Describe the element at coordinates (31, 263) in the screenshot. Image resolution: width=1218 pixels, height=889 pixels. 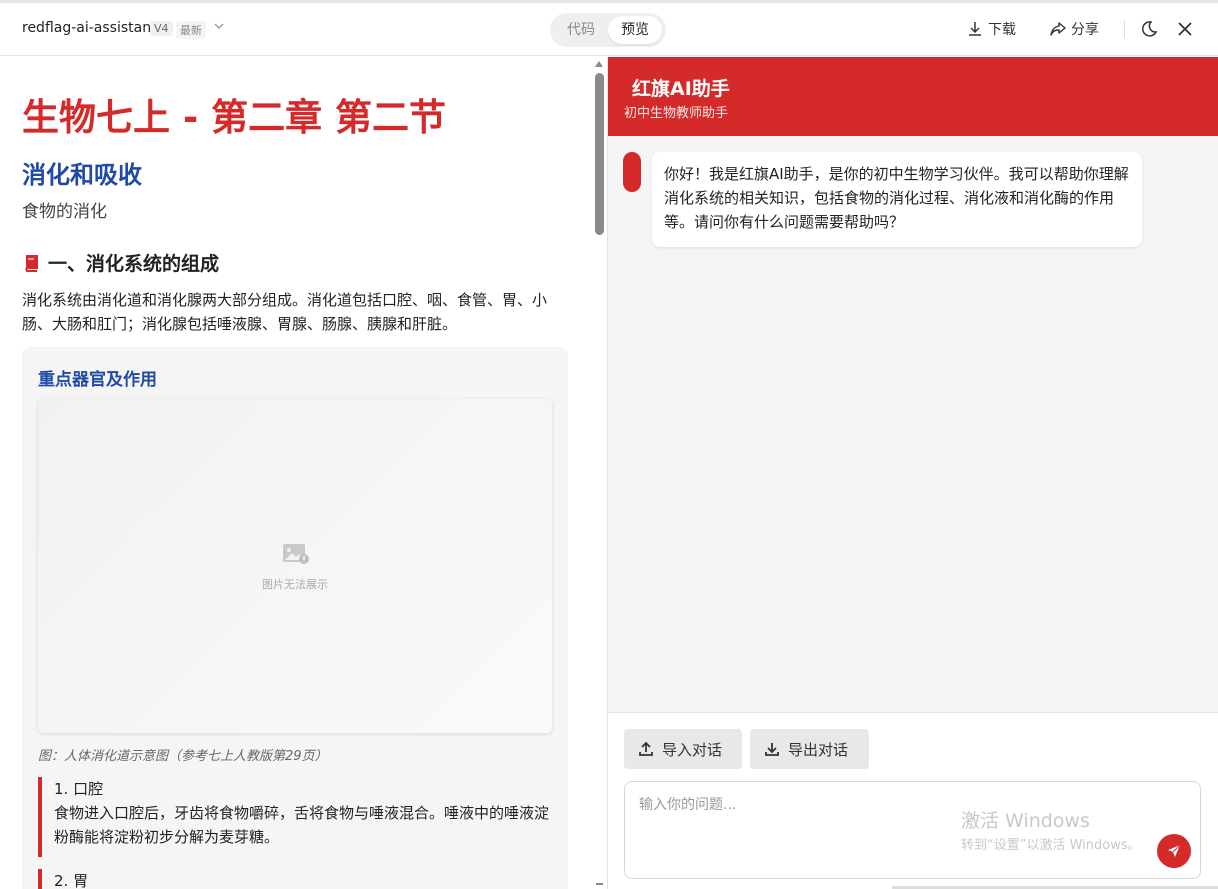
I see `book-icon` at that location.